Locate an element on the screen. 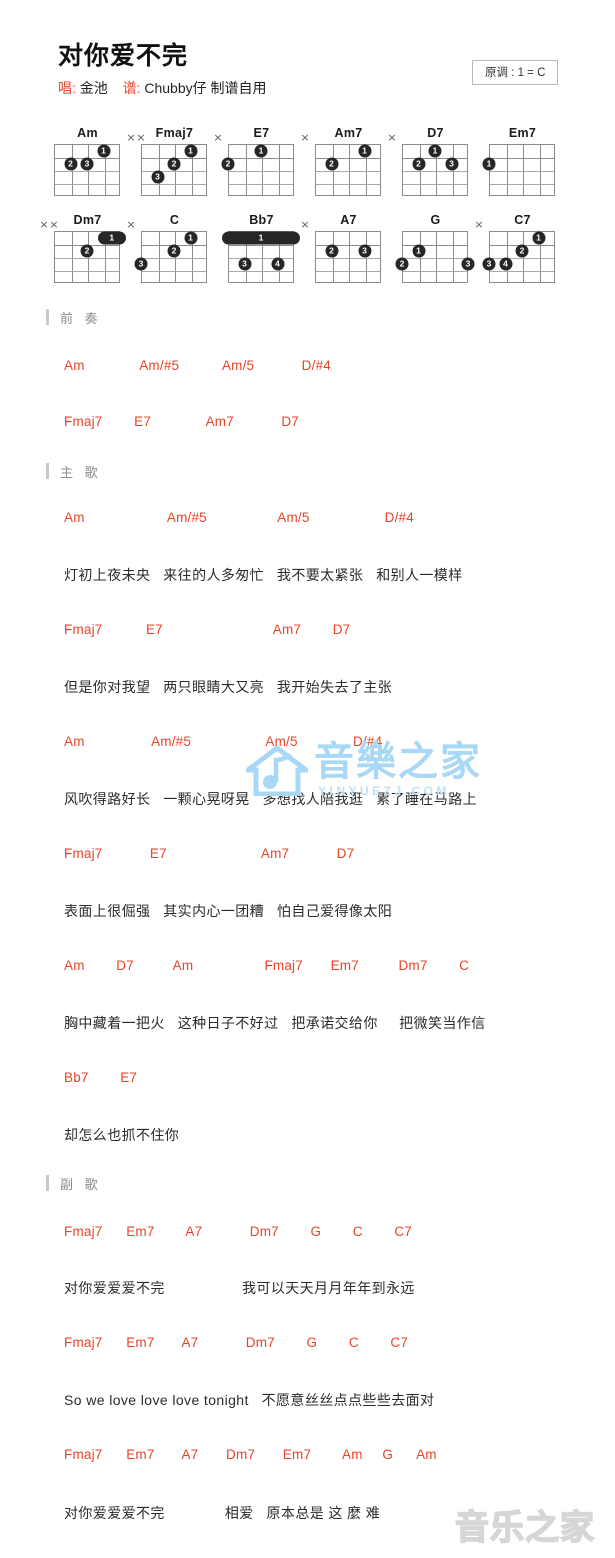 The width and height of the screenshot is (615, 1558). chord-diagram-g: G 12 3 is located at coordinates (435, 256).